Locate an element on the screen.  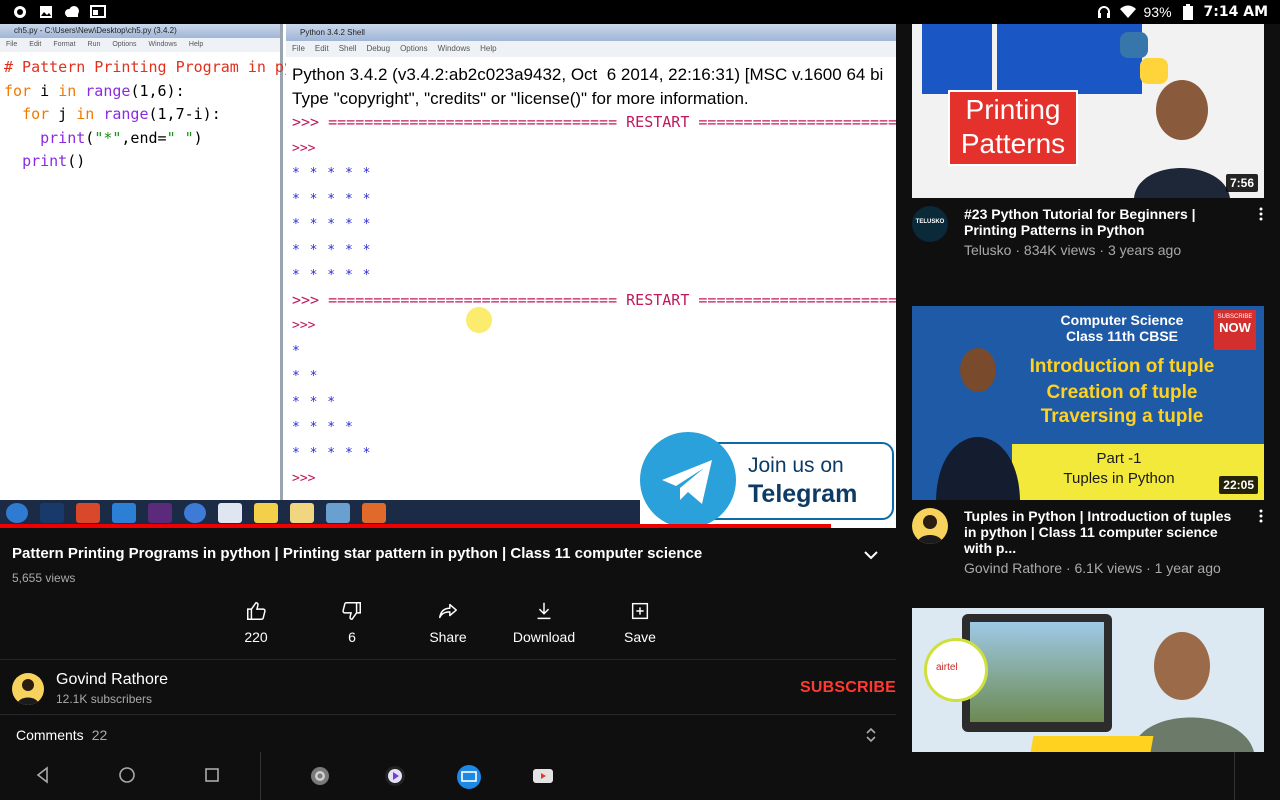
telegram-banner: Join us on Telegram is located at coordinates (767, 480).